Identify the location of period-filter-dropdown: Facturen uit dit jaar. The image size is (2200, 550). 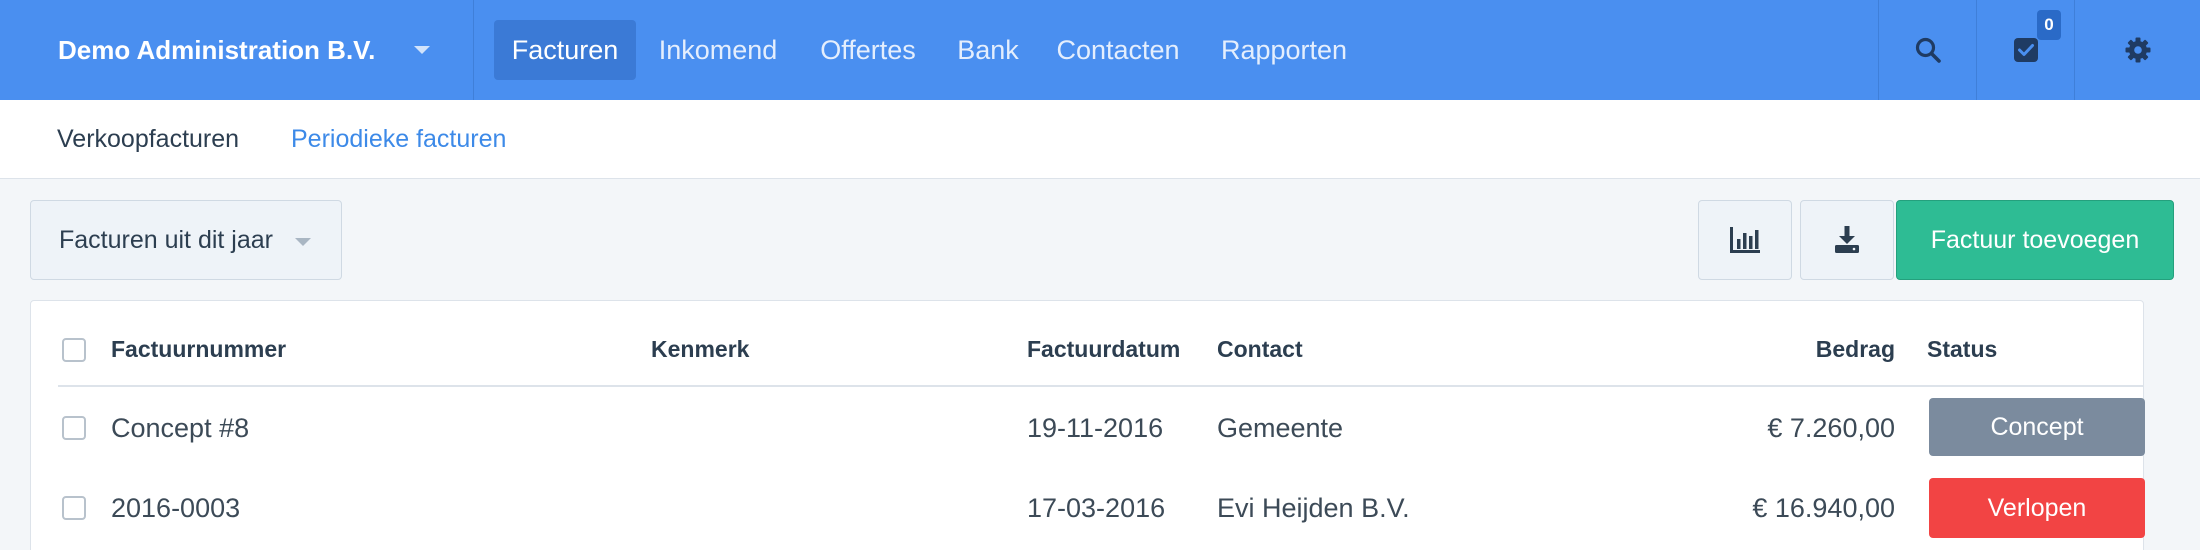
(186, 240).